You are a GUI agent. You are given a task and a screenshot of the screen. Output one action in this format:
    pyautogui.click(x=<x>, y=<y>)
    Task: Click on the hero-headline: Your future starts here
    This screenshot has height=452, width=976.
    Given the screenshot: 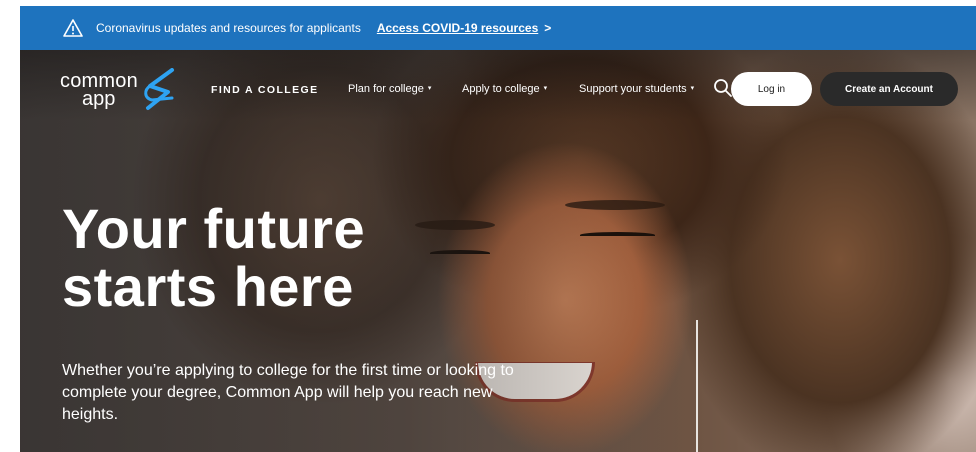 What is the action you would take?
    pyautogui.click(x=213, y=258)
    